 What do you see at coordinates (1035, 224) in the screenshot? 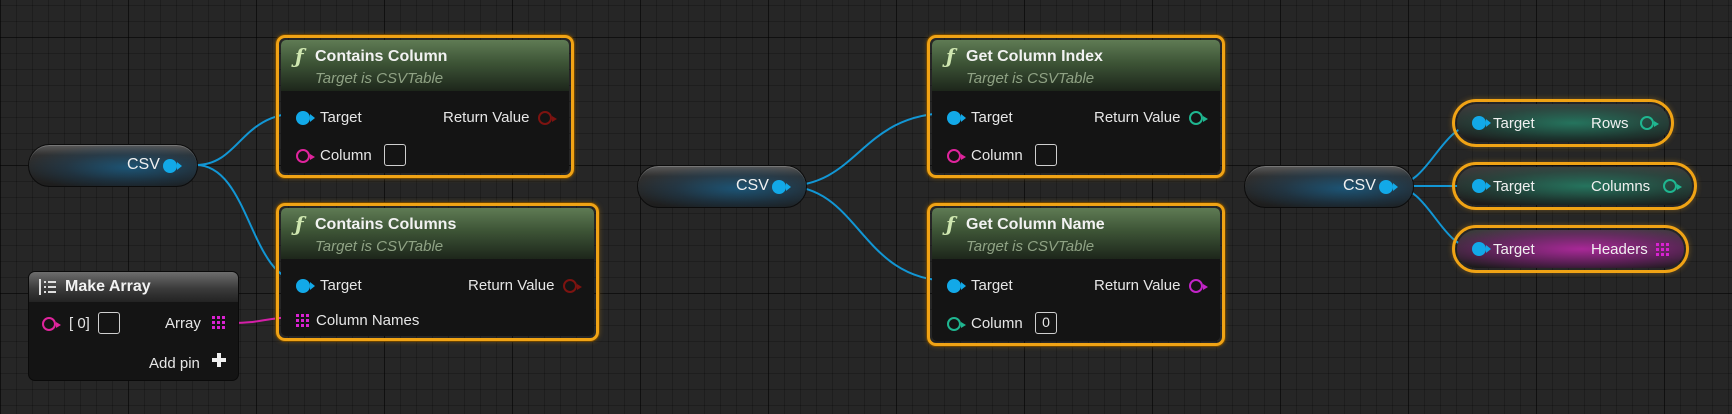
I see `node-title: Get Column Name` at bounding box center [1035, 224].